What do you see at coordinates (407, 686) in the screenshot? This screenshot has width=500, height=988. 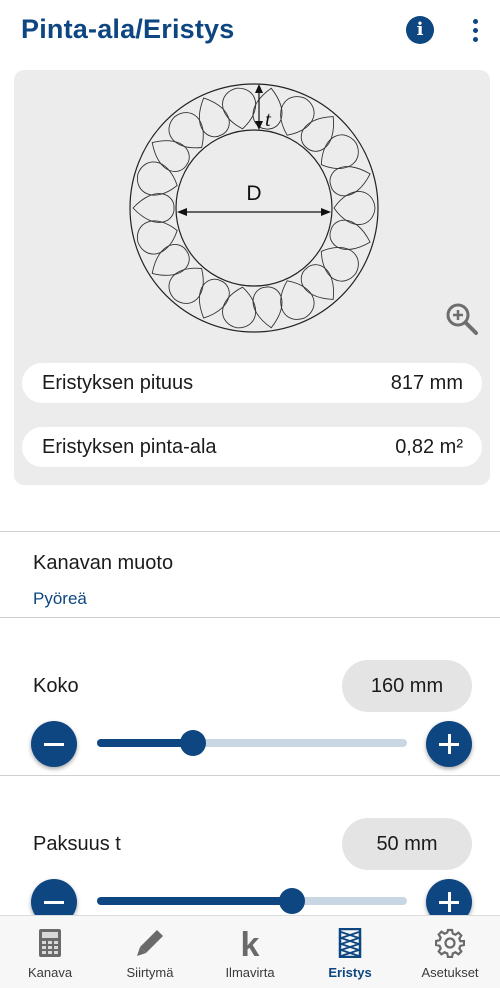 I see `size-value-chip: 160 mm` at bounding box center [407, 686].